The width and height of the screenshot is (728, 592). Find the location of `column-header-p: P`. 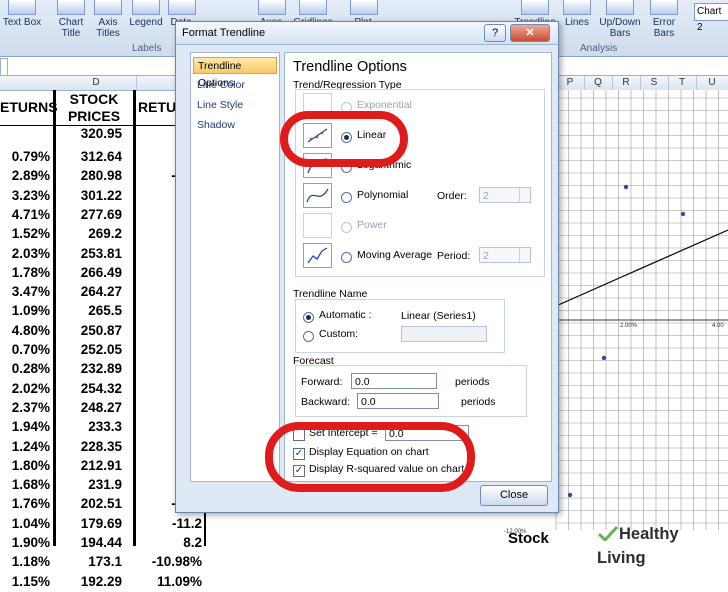

column-header-p: P is located at coordinates (570, 83).